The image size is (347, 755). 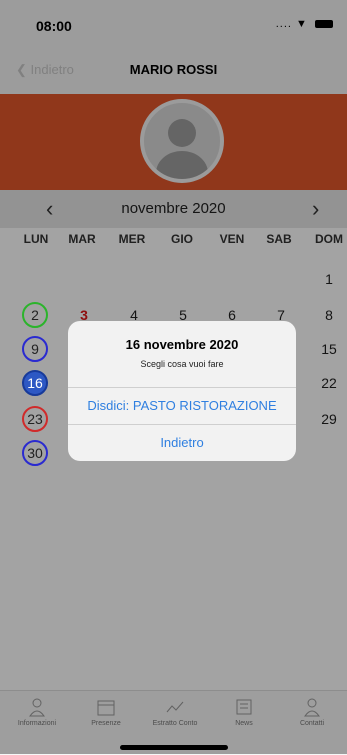 What do you see at coordinates (35, 453) in the screenshot?
I see `calendar-day: 30` at bounding box center [35, 453].